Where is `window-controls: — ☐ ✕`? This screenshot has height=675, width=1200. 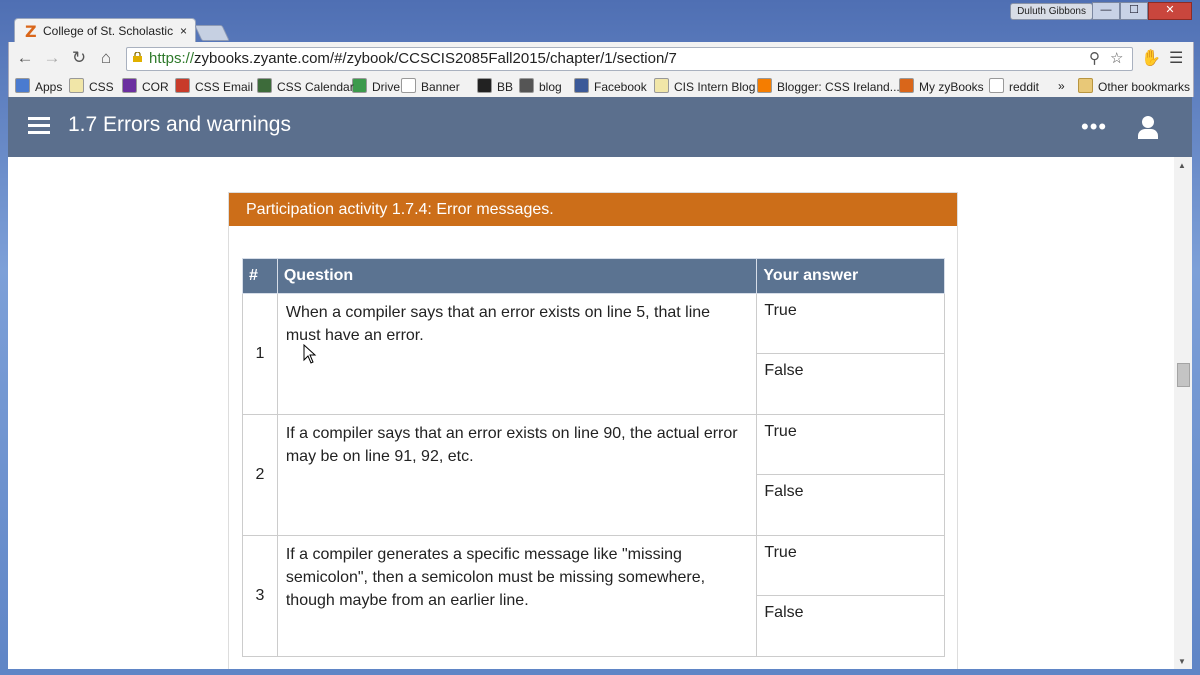
window-controls: — ☐ ✕ is located at coordinates (1142, 11).